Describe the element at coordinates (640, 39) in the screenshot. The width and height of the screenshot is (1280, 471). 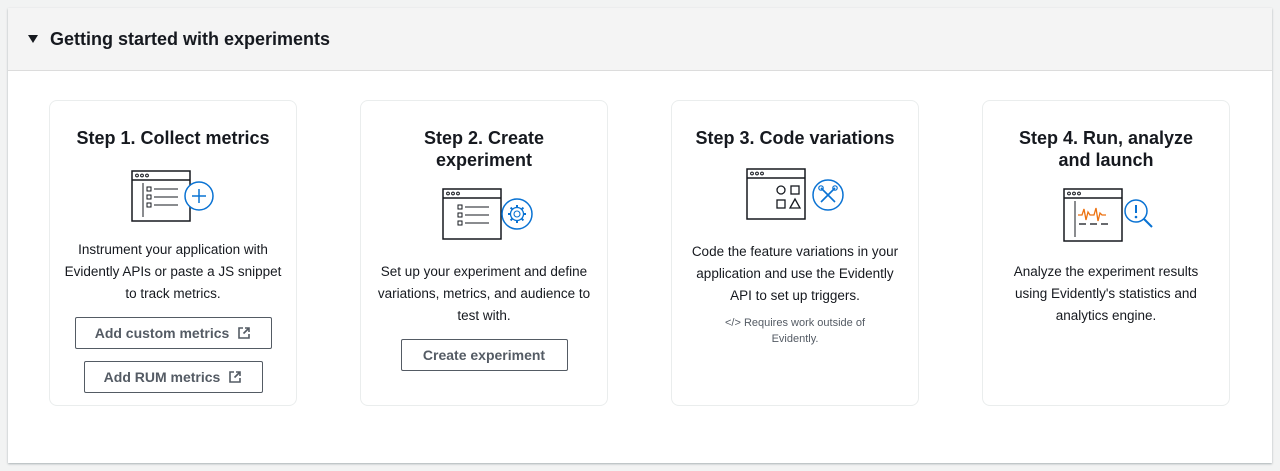
I see `panel-header: Getting started with experiments` at that location.